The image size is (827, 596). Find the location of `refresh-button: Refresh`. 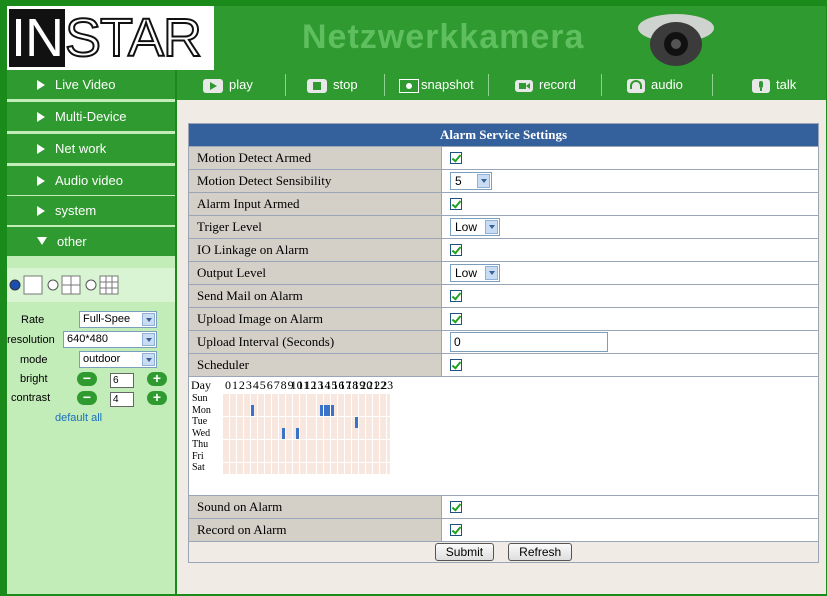

refresh-button: Refresh is located at coordinates (540, 552).